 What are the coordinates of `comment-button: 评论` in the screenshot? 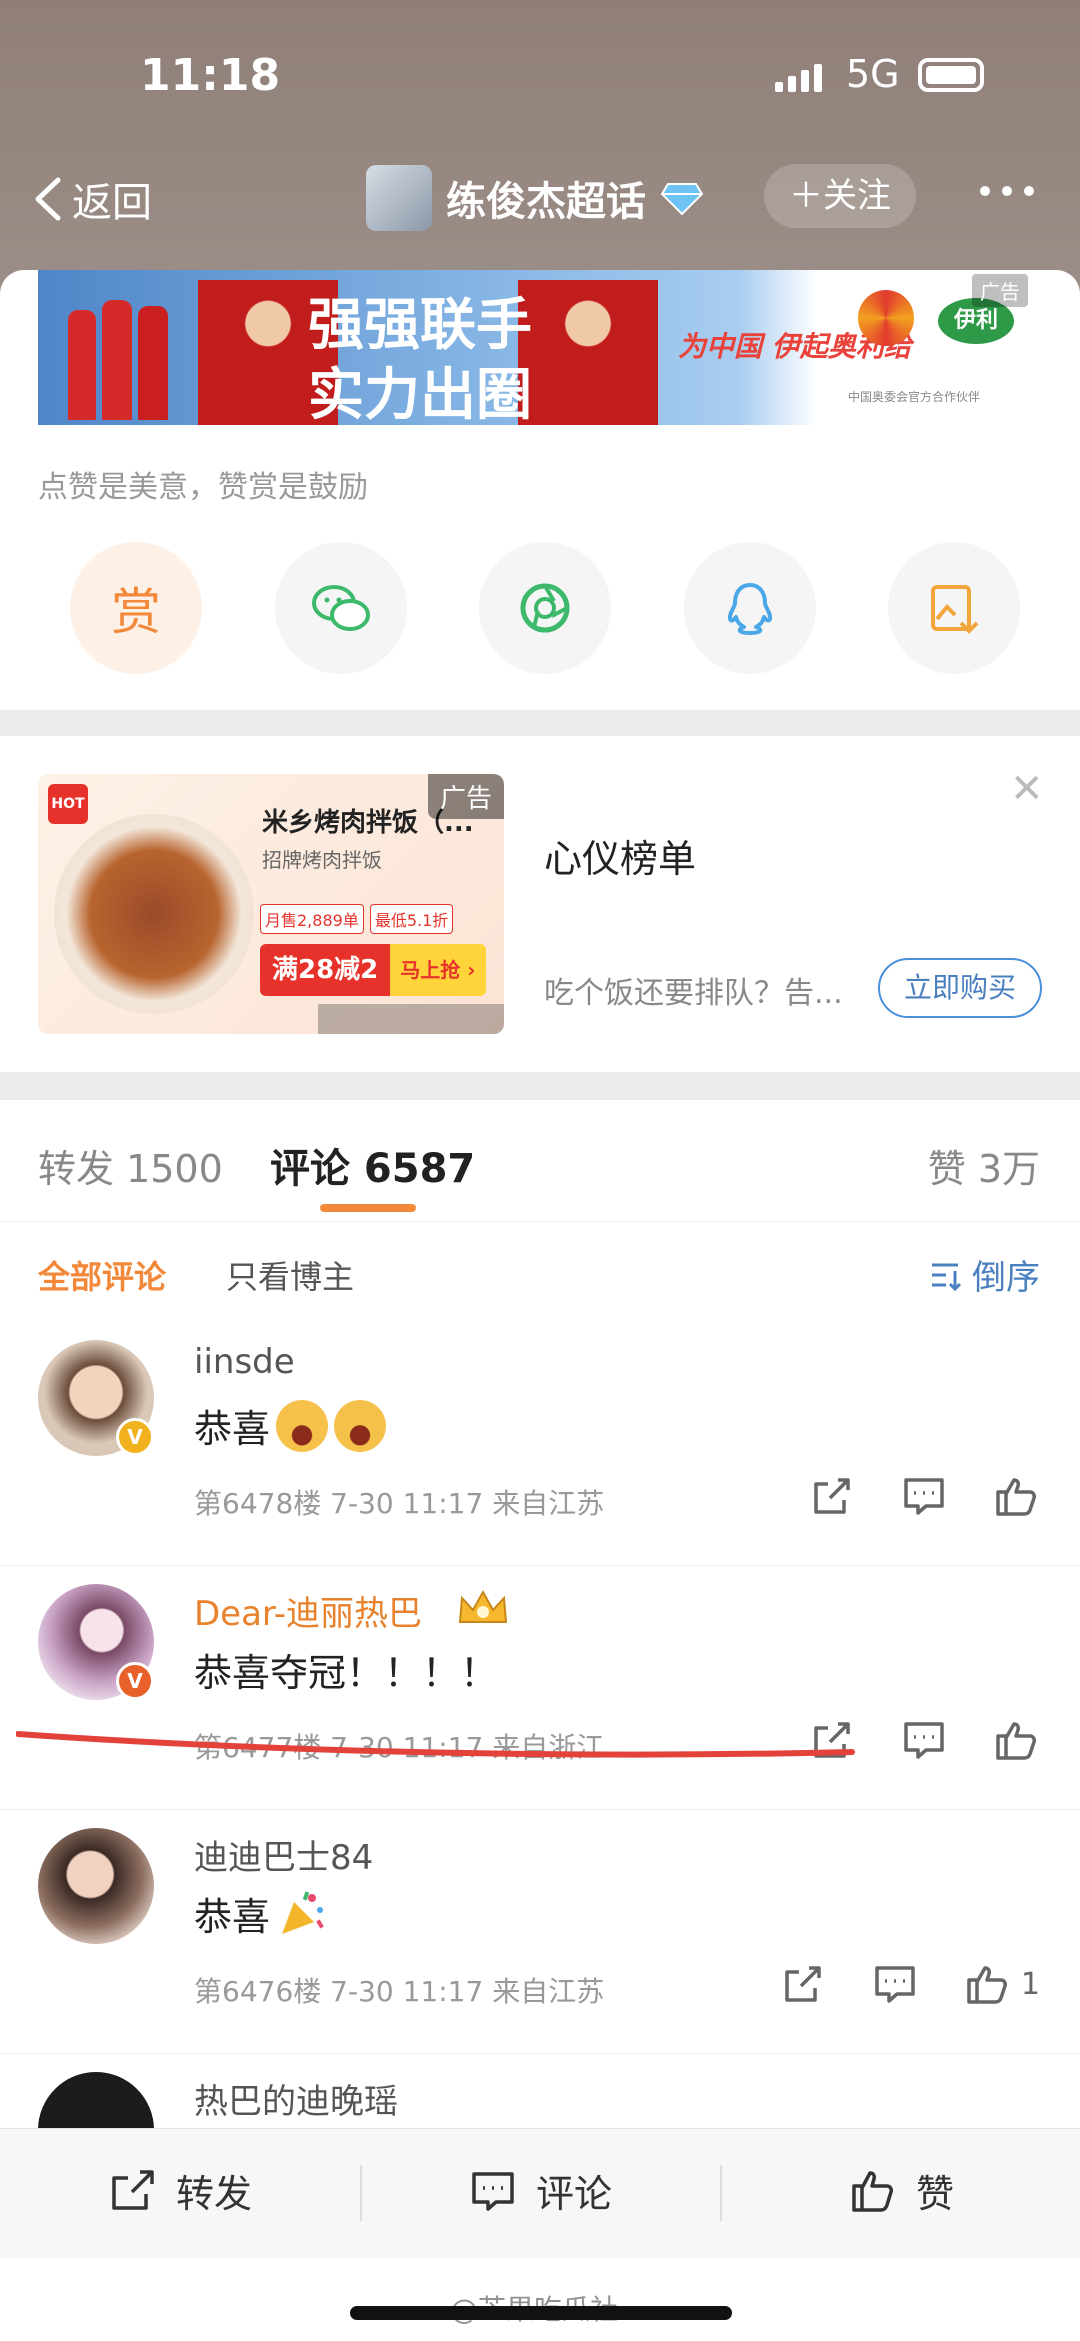 It's located at (540, 2190).